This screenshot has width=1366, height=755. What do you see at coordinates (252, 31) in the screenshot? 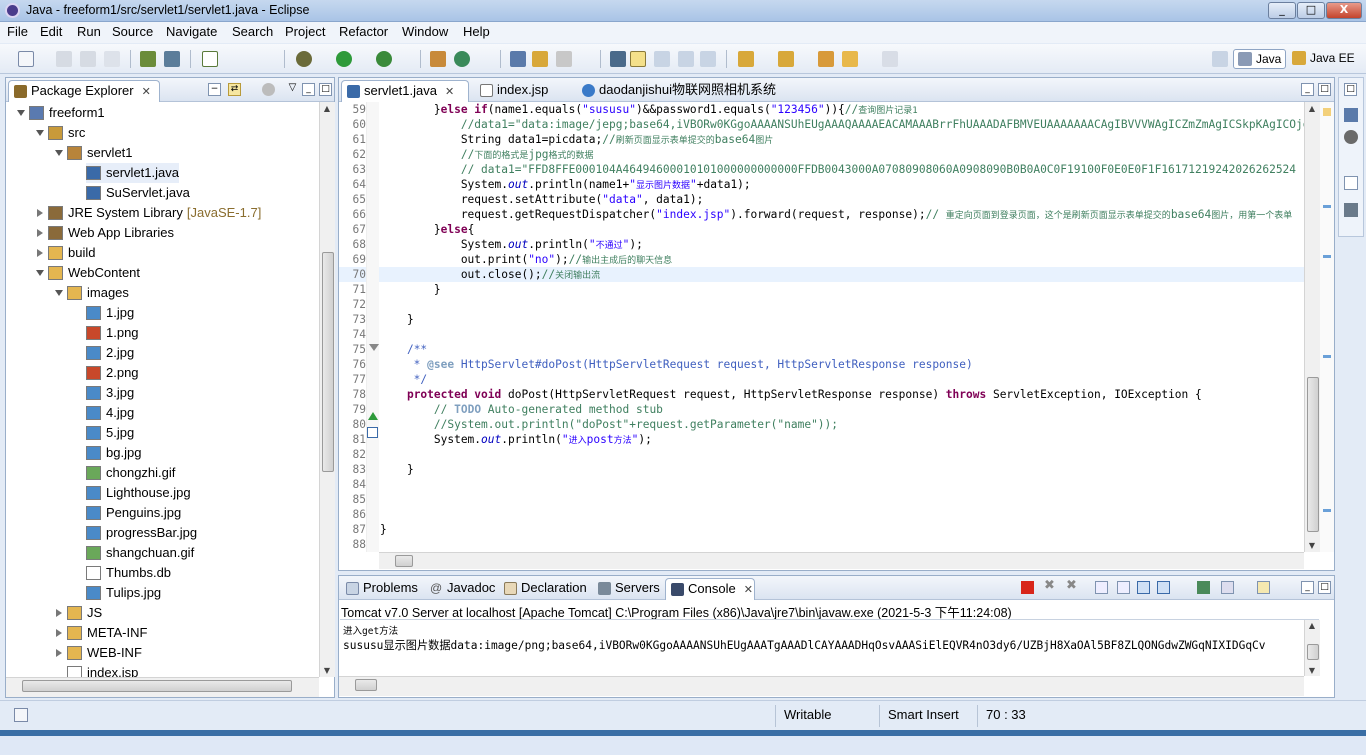
I see `menu-search: Search` at bounding box center [252, 31].